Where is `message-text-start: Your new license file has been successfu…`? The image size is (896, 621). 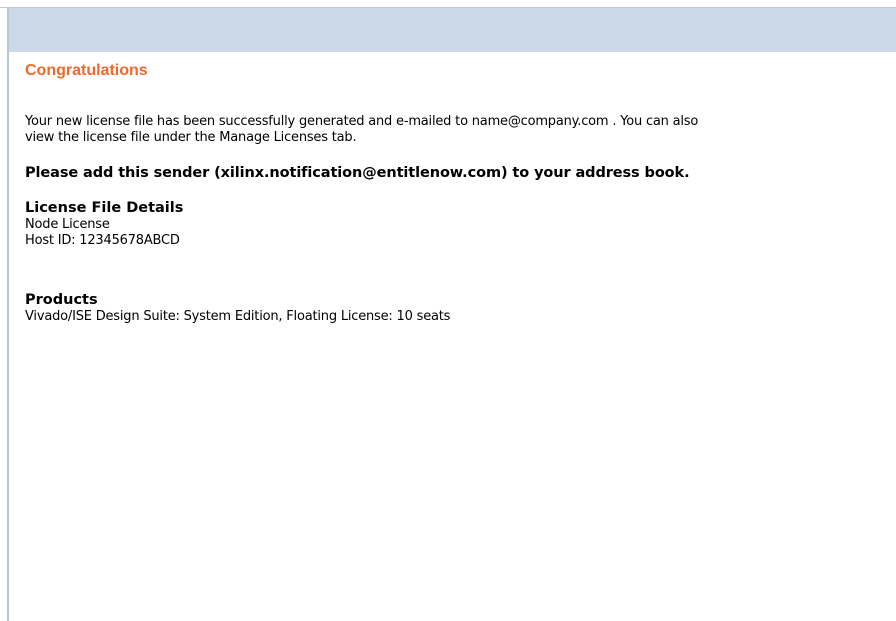
message-text-start: Your new license file has been successfu… is located at coordinates (248, 121).